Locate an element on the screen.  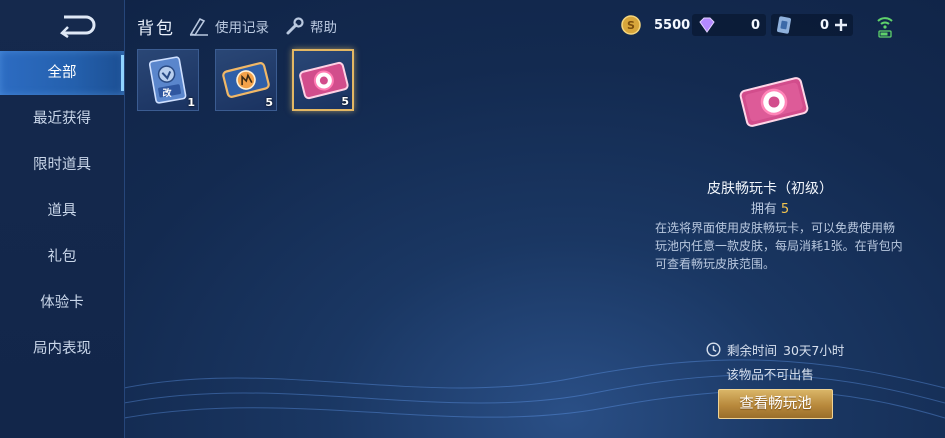
inventory-slot-skin-trial-card: 5 is located at coordinates (246, 80).